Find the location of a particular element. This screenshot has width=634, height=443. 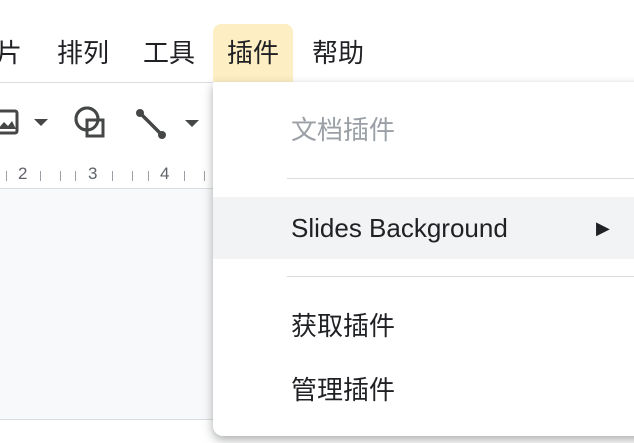

submenu-arrow-icon: ▶ is located at coordinates (603, 228).